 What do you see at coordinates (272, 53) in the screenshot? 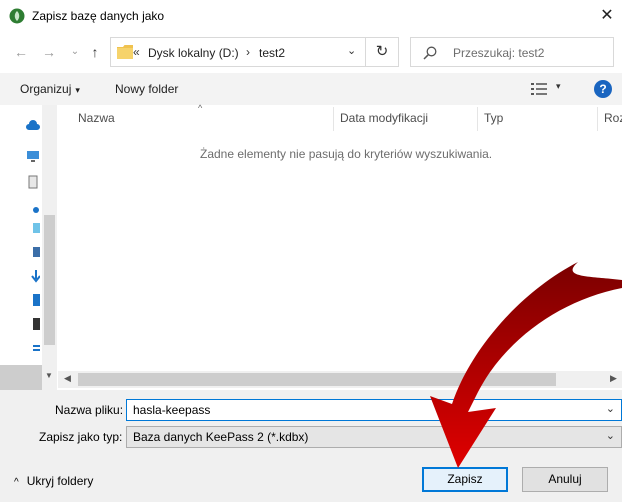
I see `breadcrumb-folder: test2` at bounding box center [272, 53].